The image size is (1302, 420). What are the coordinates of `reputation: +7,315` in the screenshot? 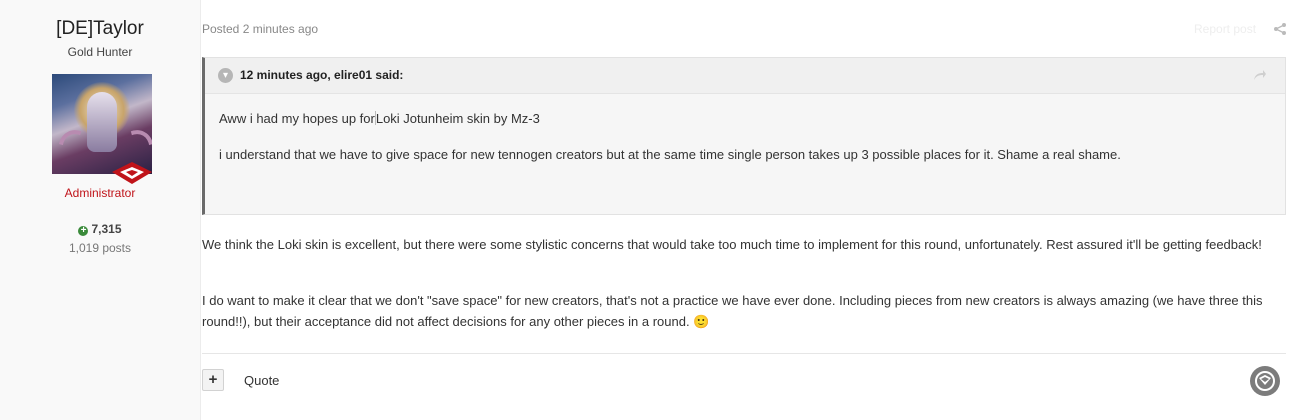 It's located at (100, 229).